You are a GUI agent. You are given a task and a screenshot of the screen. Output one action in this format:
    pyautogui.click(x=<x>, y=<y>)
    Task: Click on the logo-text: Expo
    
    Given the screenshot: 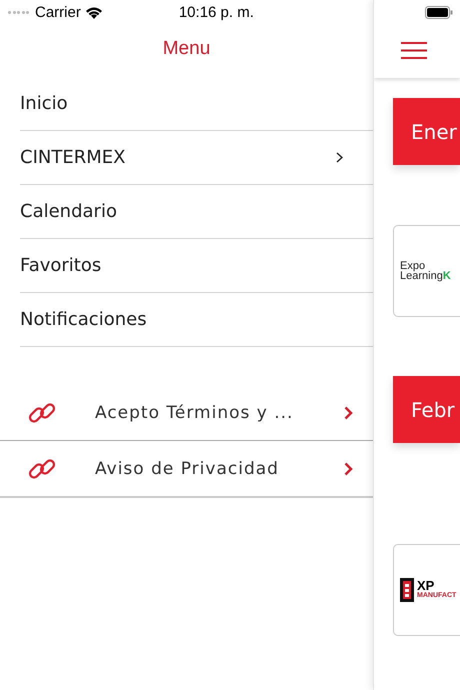 What is the action you would take?
    pyautogui.click(x=413, y=266)
    